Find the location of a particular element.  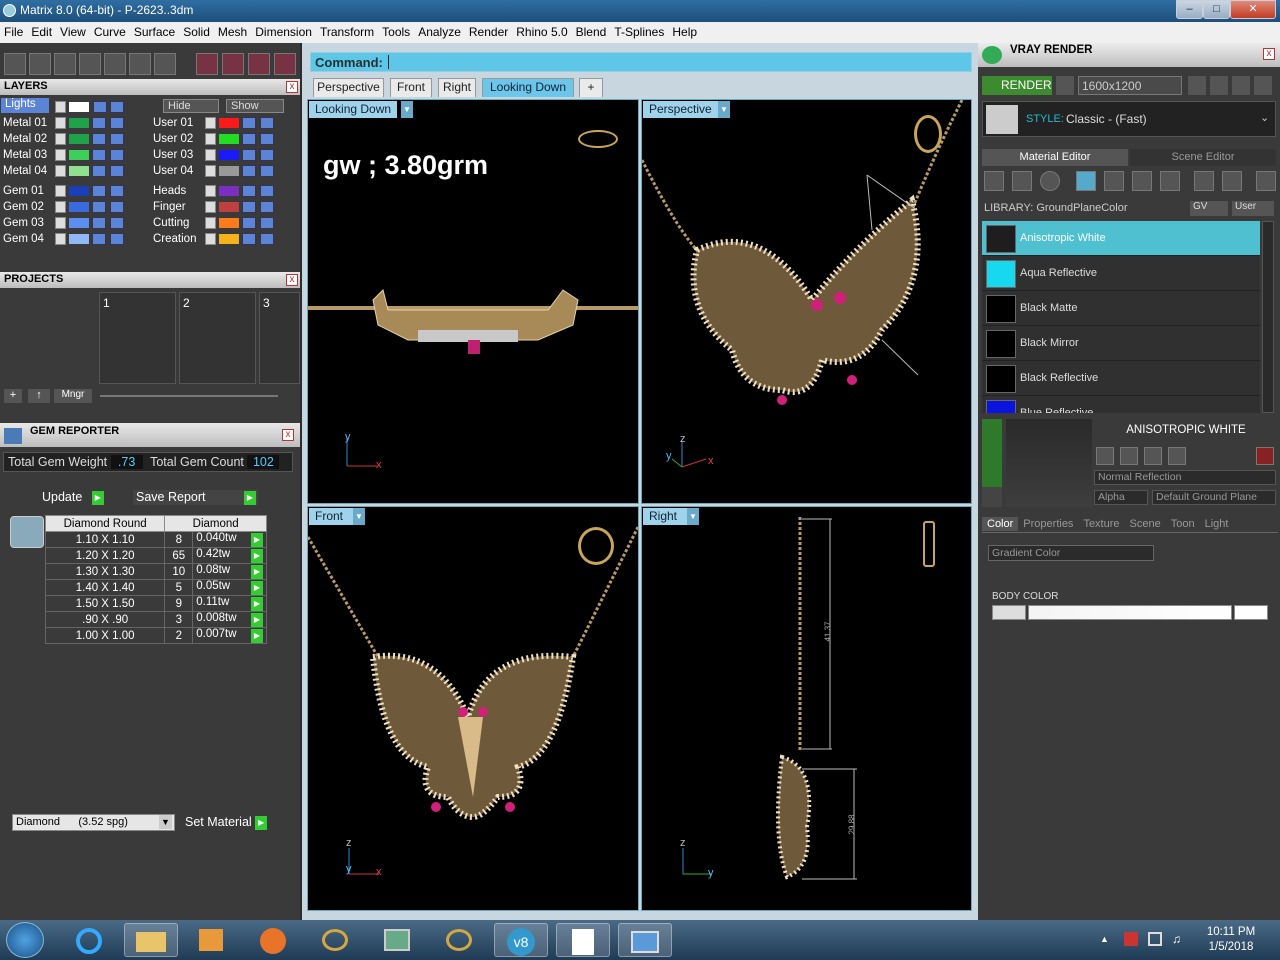

menu-blend: Blend is located at coordinates (591, 30).